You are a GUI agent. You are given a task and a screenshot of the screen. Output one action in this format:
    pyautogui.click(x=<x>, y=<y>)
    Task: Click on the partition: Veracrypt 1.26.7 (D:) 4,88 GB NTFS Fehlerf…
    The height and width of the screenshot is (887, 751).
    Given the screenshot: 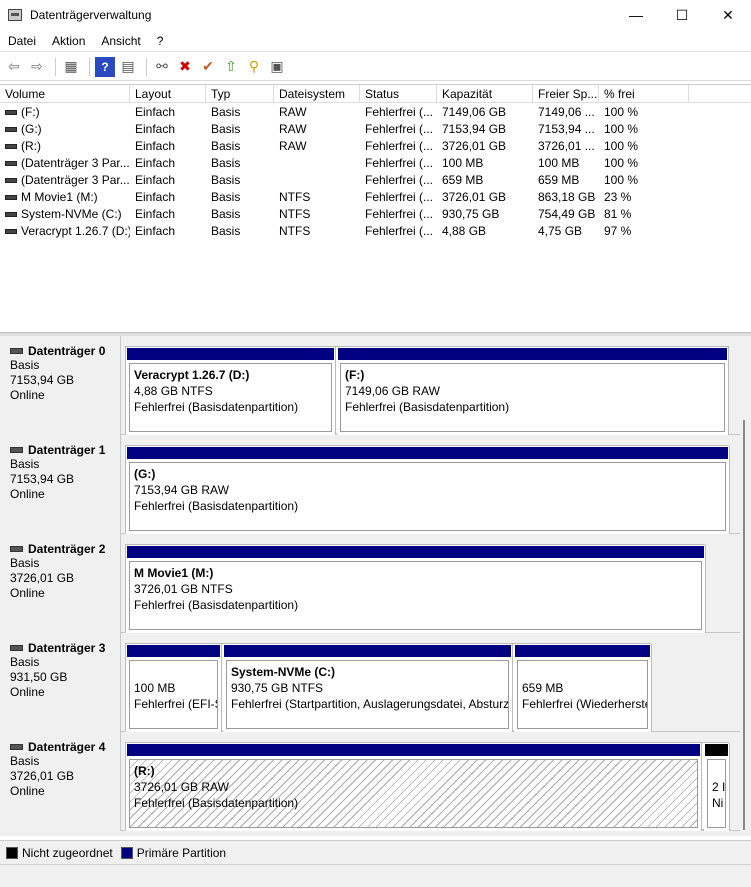 What is the action you would take?
    pyautogui.click(x=231, y=391)
    